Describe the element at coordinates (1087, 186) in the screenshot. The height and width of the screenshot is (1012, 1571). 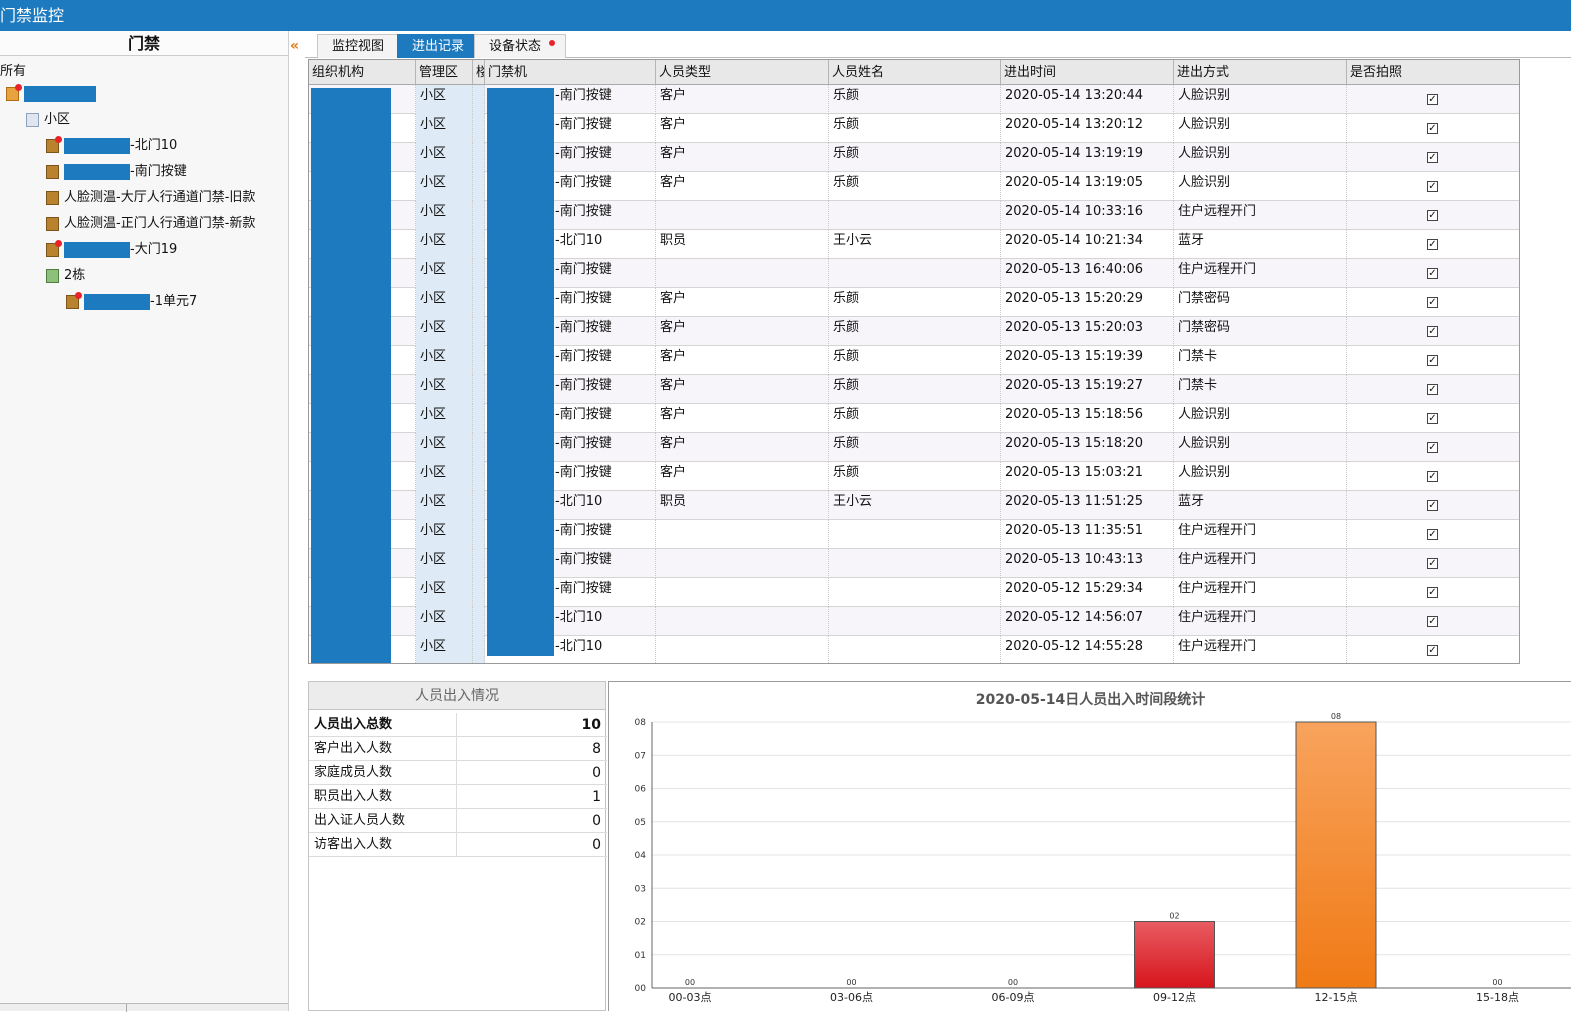
I see `time-cell: 2020-05-14 13:19:05` at that location.